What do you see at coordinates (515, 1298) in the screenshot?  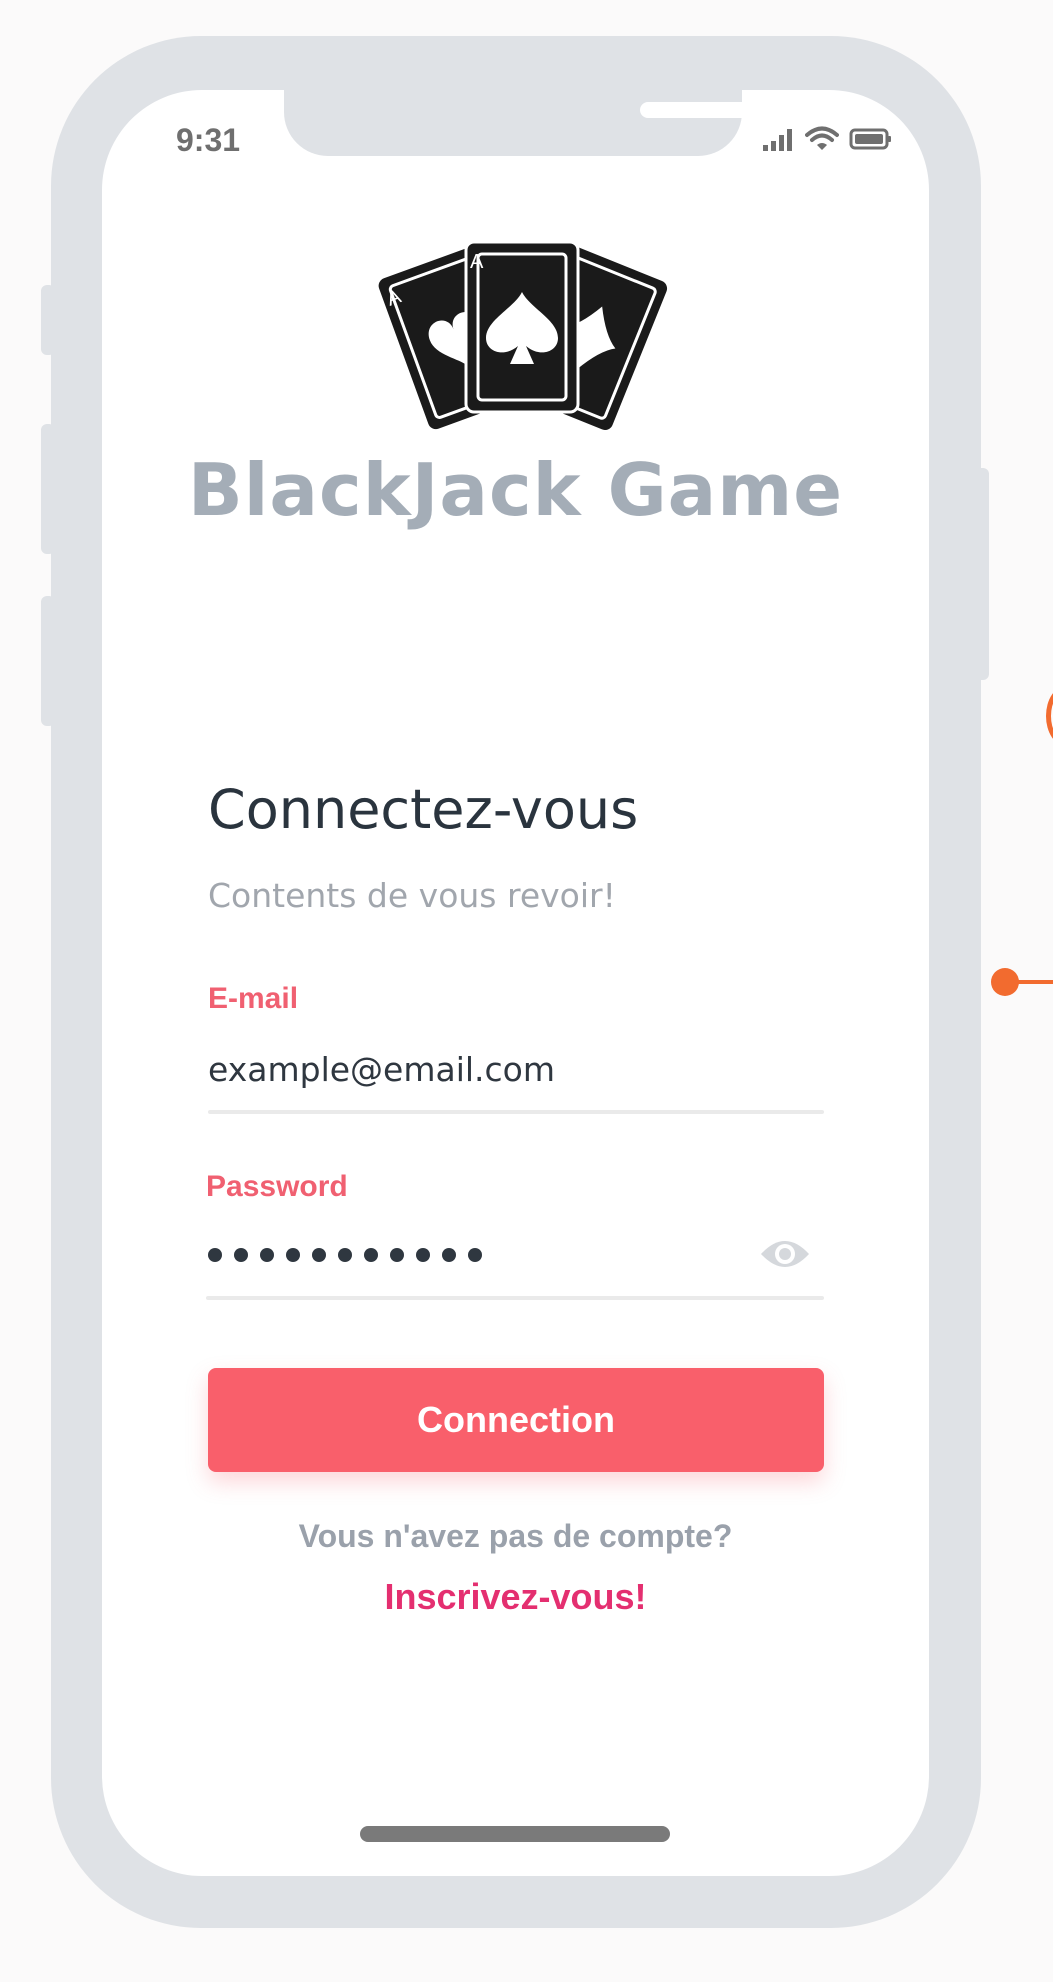 I see `password-underline` at bounding box center [515, 1298].